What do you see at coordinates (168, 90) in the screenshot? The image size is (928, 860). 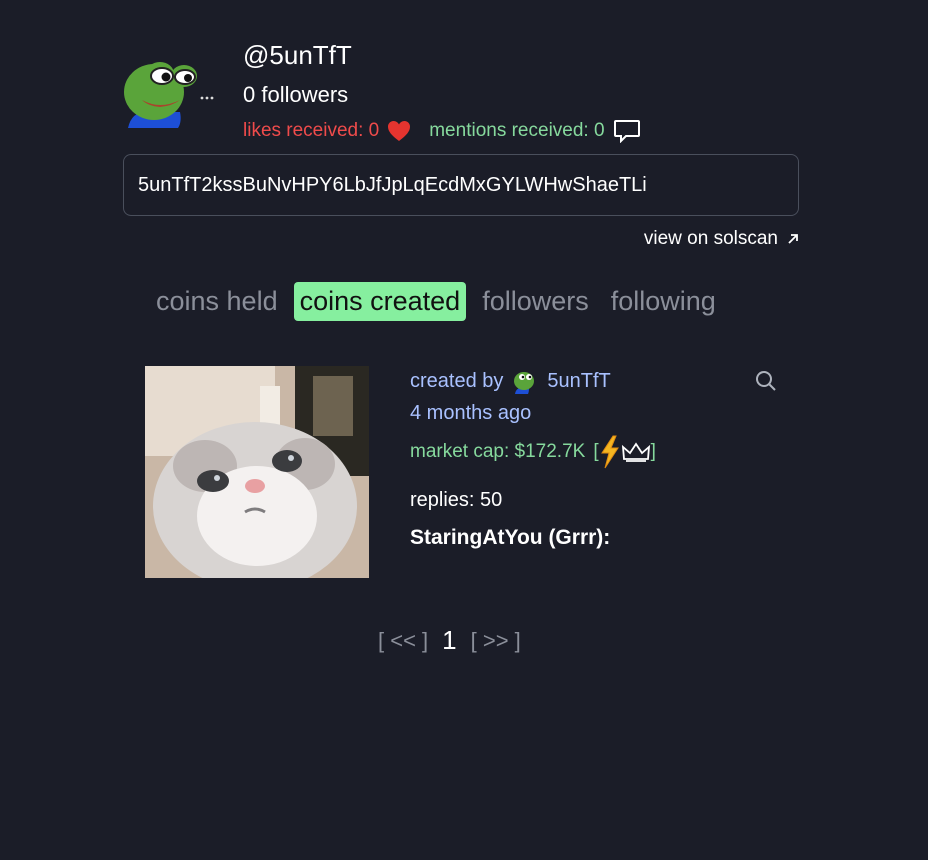 I see `profile-avatar` at bounding box center [168, 90].